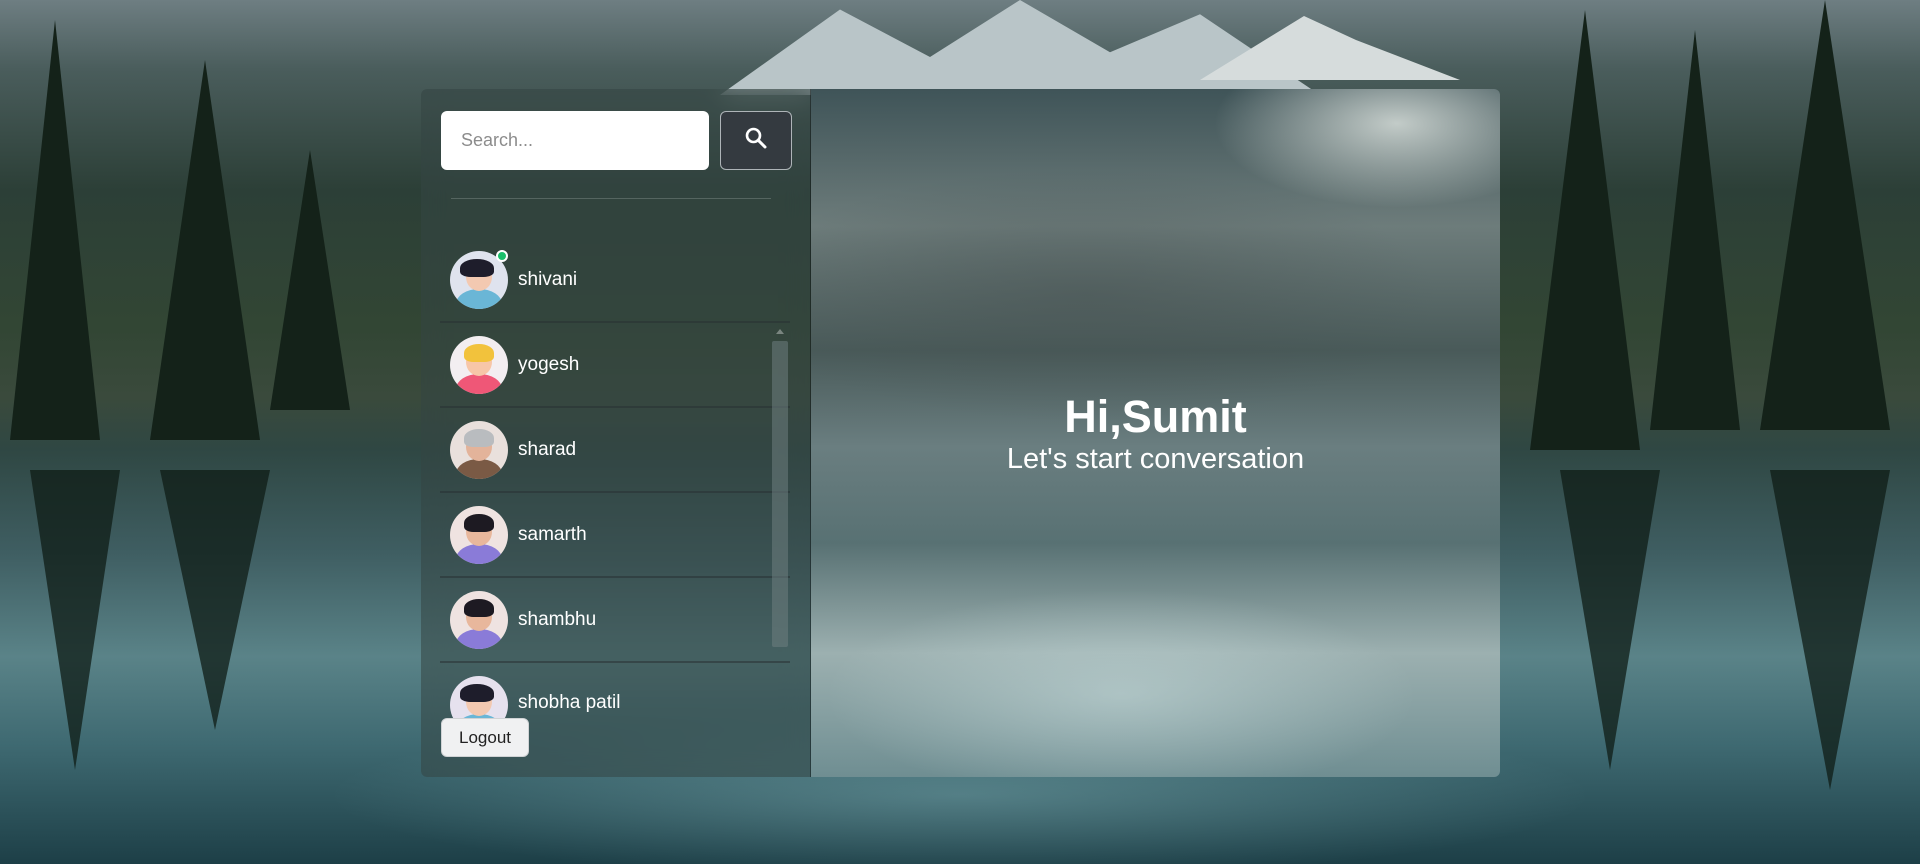 The image size is (1920, 864). I want to click on user-list-item-shobha-patil: shobha patil, so click(615, 693).